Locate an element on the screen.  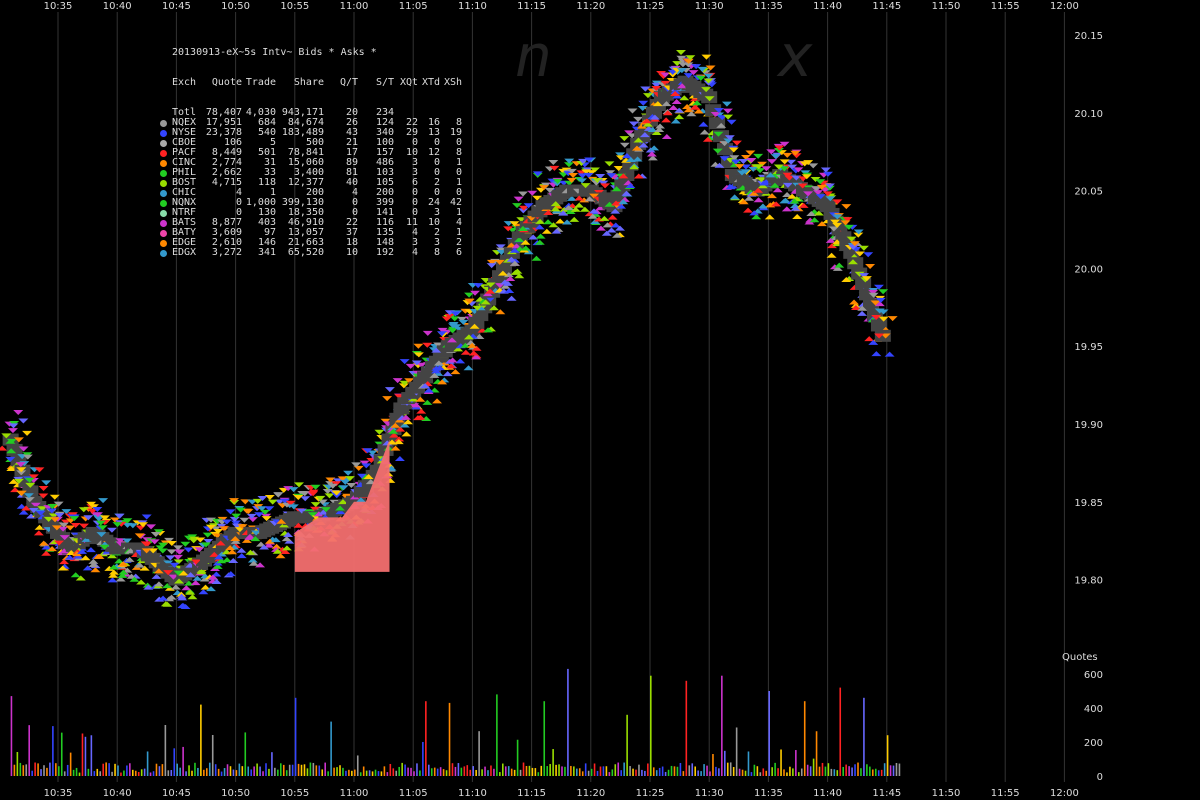
x-tick-top: 11:40 is located at coordinates (827, 6).